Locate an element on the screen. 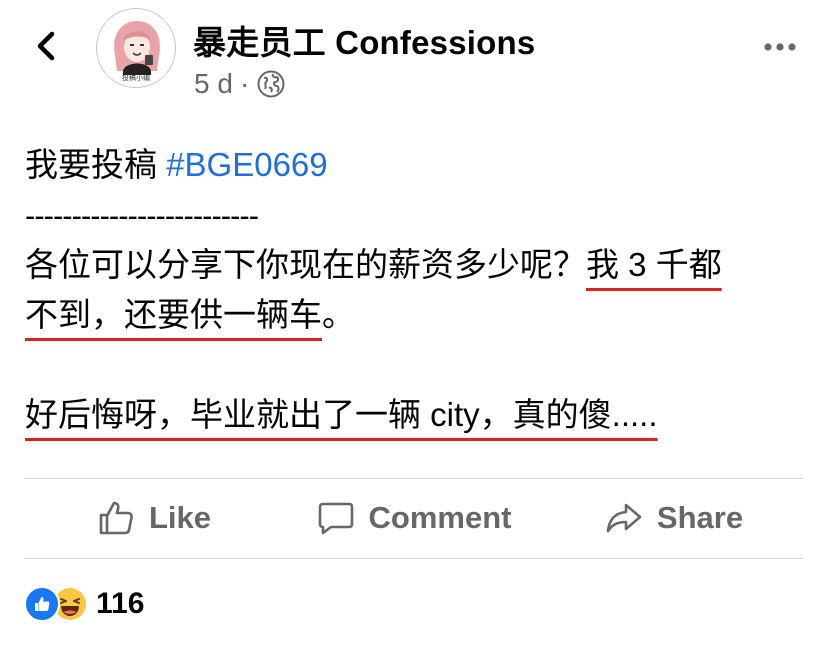 This screenshot has width=828, height=655. like-button: Like is located at coordinates (154, 518).